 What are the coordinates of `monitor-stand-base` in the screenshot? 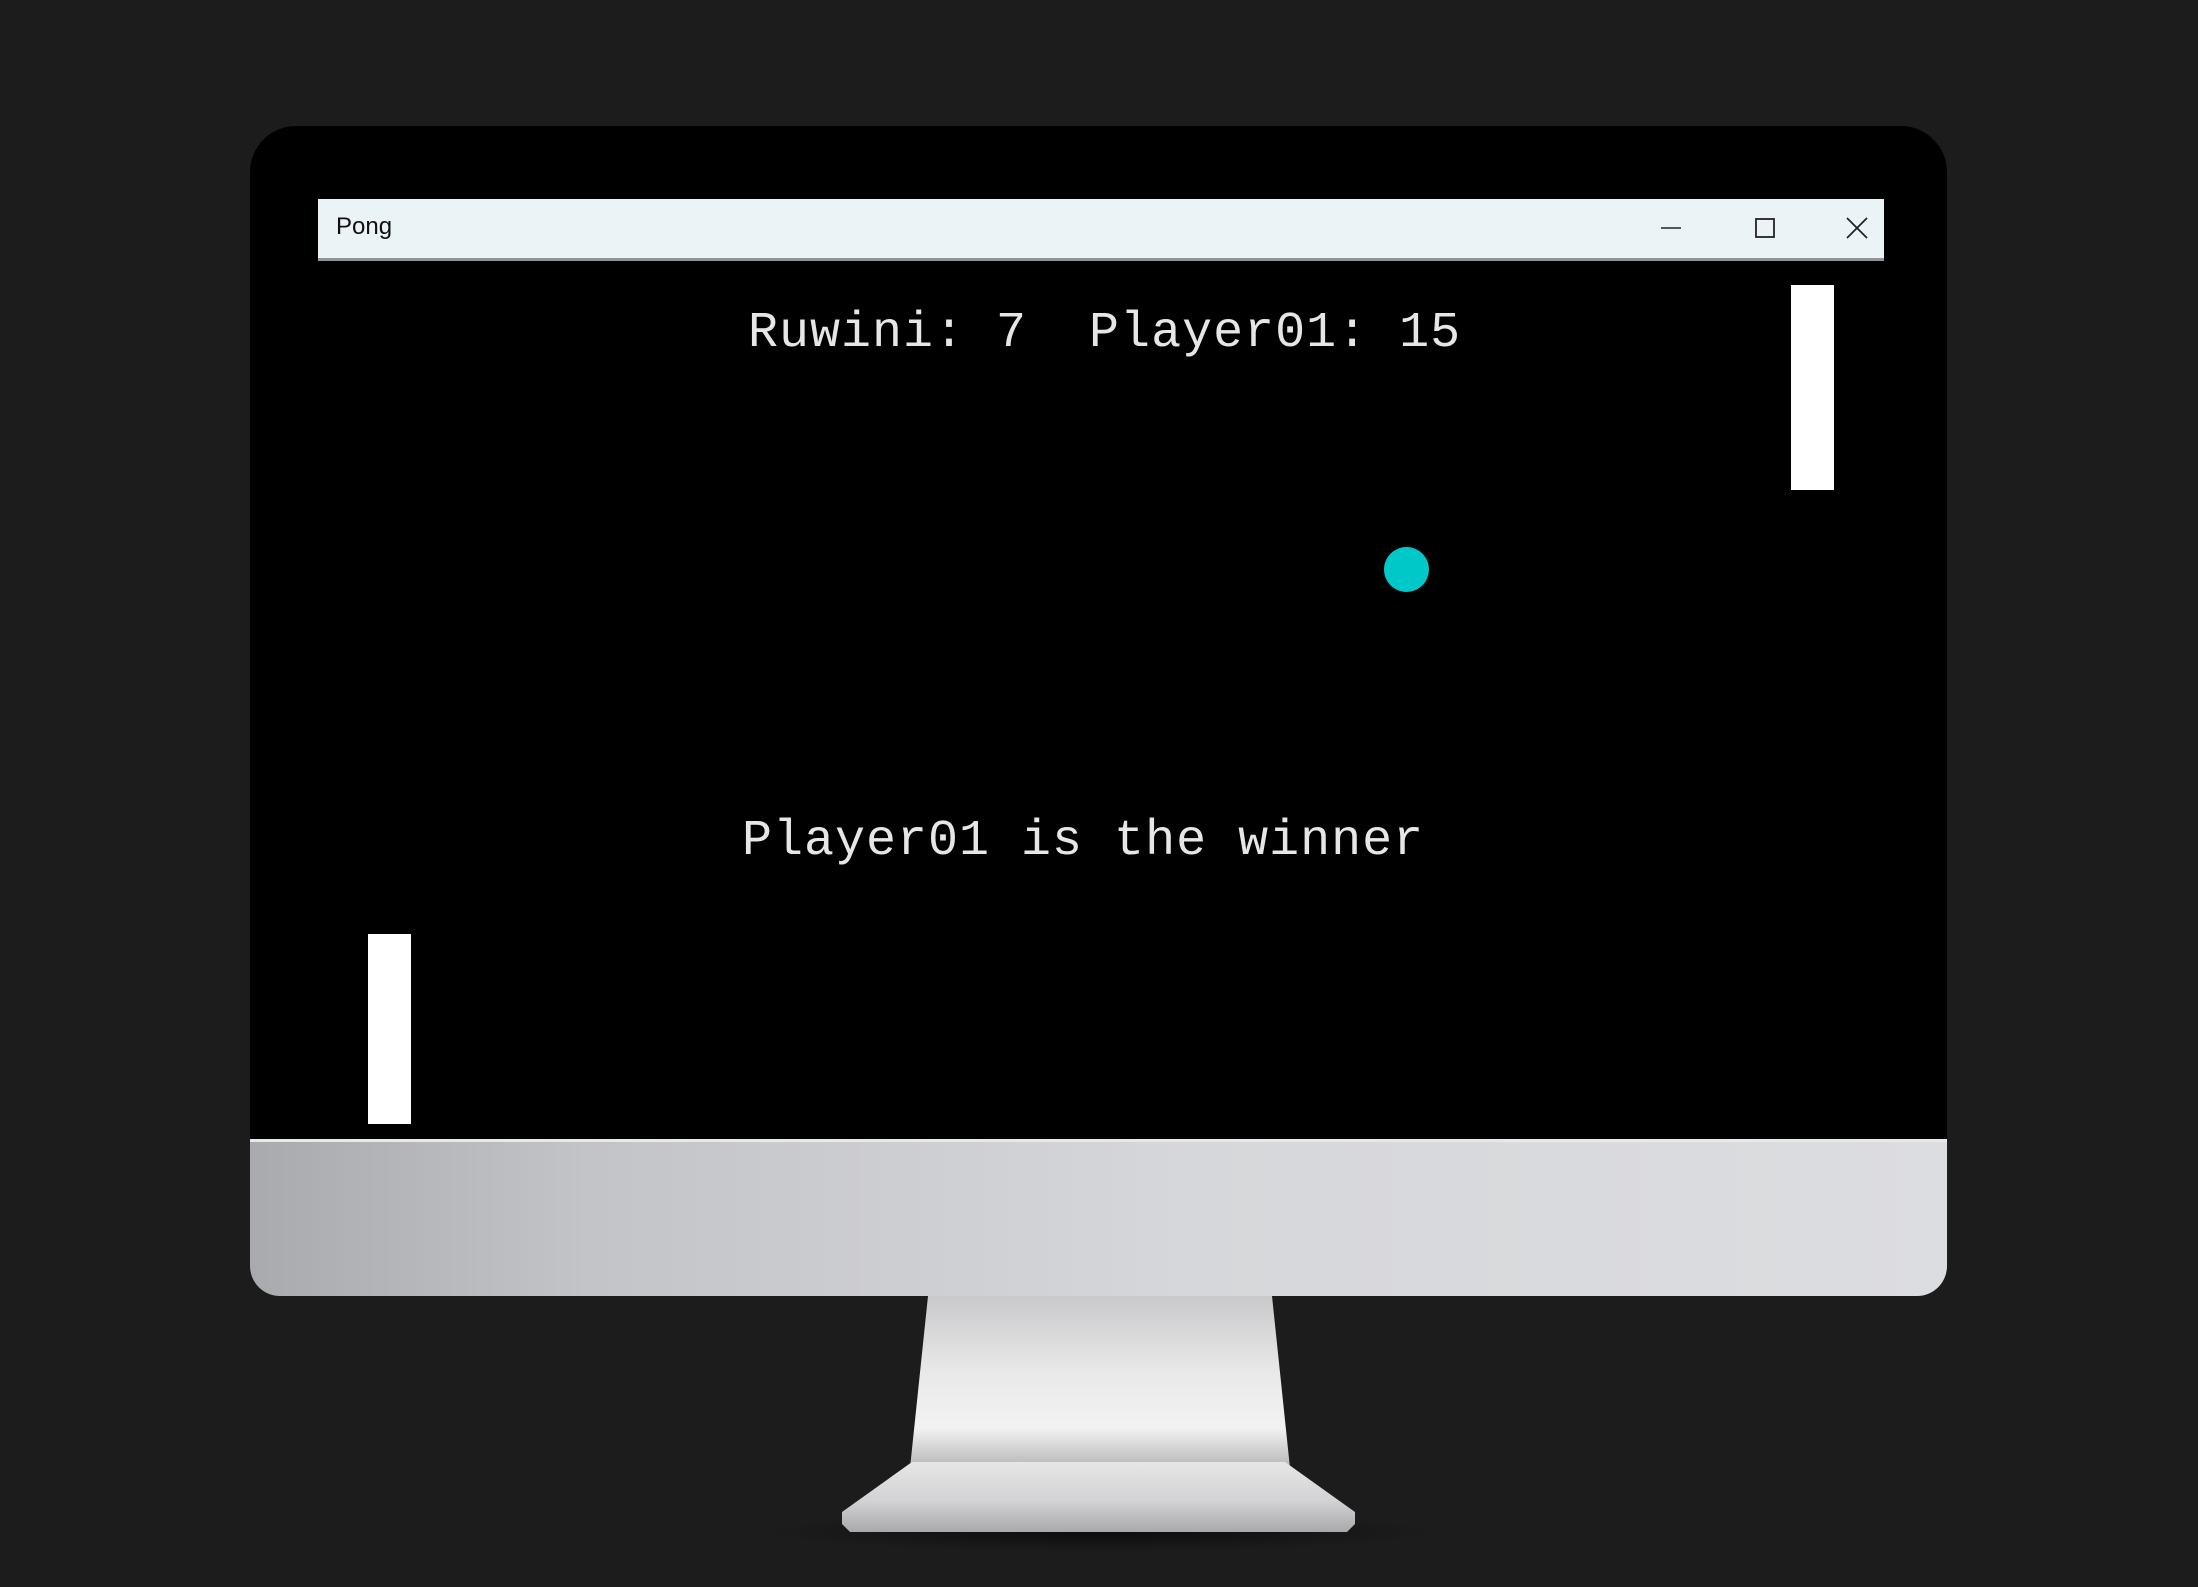 It's located at (1098, 1497).